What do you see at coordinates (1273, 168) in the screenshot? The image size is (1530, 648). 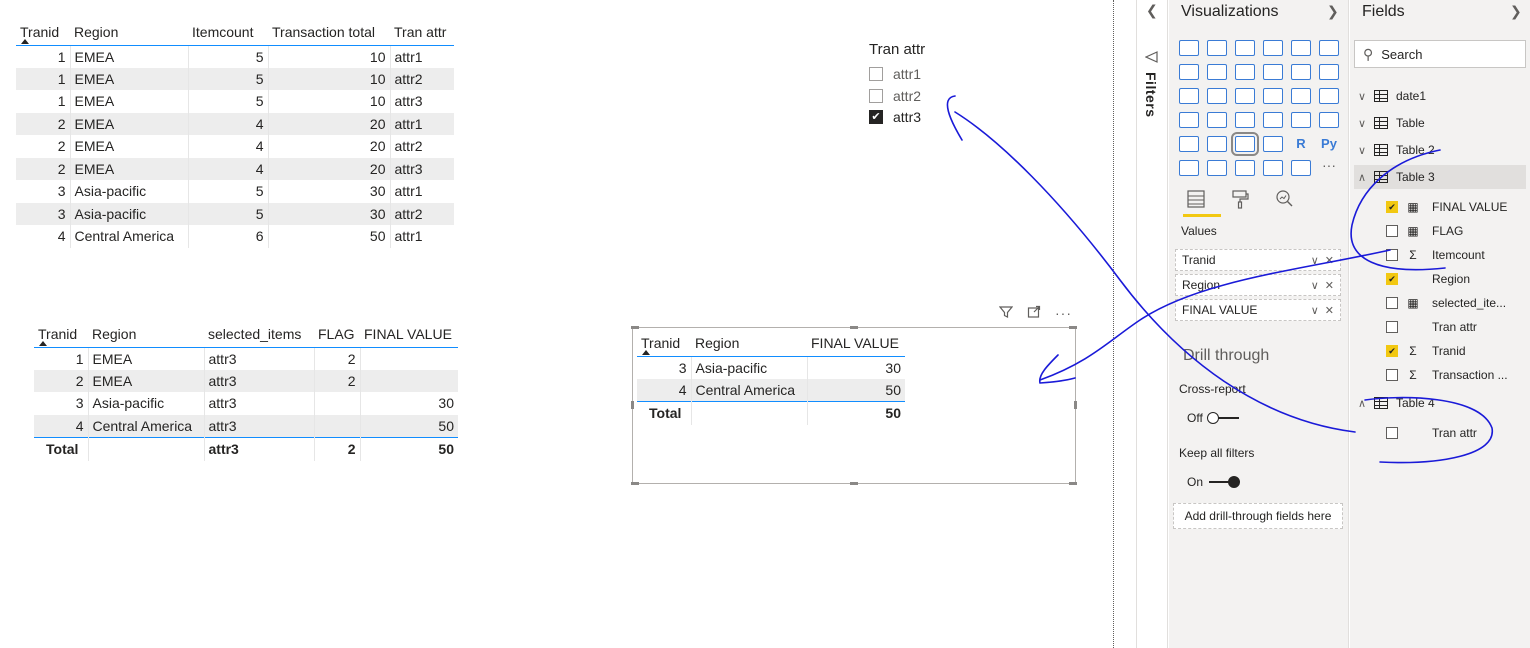 I see `smart-narrative-icon` at bounding box center [1273, 168].